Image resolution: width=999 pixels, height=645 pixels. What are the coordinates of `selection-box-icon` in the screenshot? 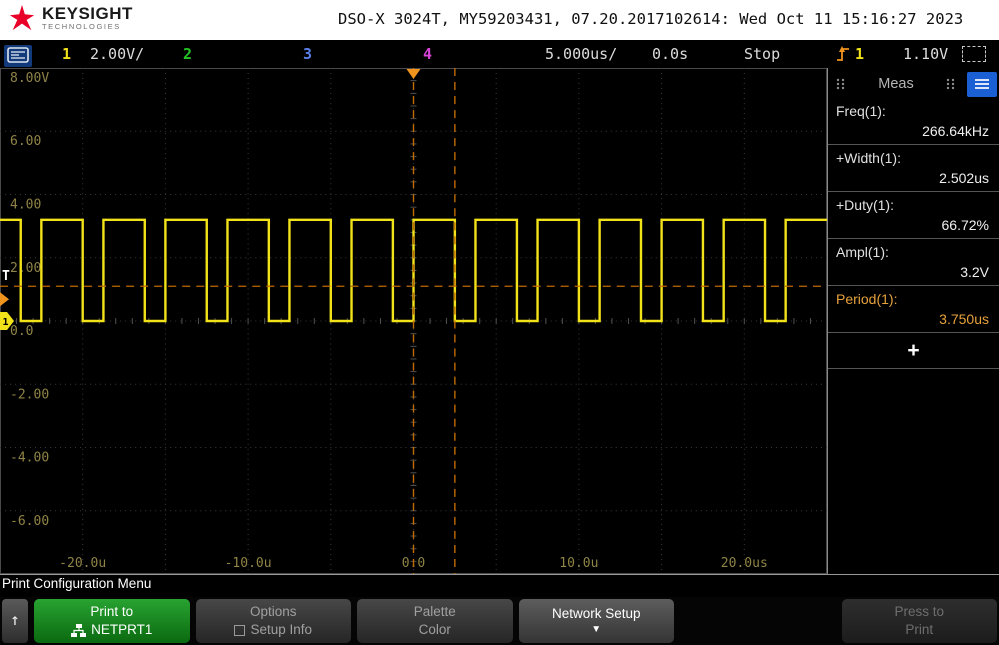 It's located at (974, 56).